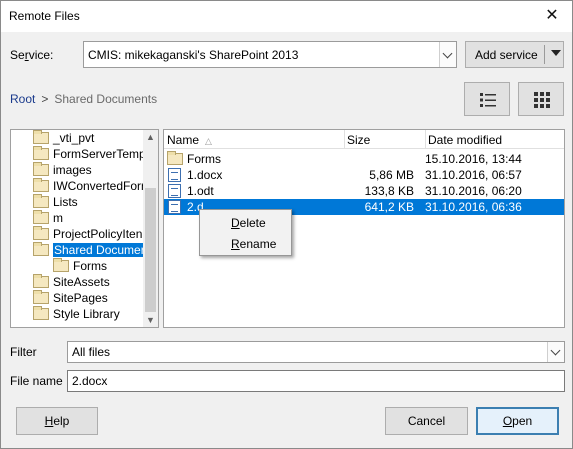 The width and height of the screenshot is (573, 449). Describe the element at coordinates (150, 250) in the screenshot. I see `scrollbar-thumb` at that location.